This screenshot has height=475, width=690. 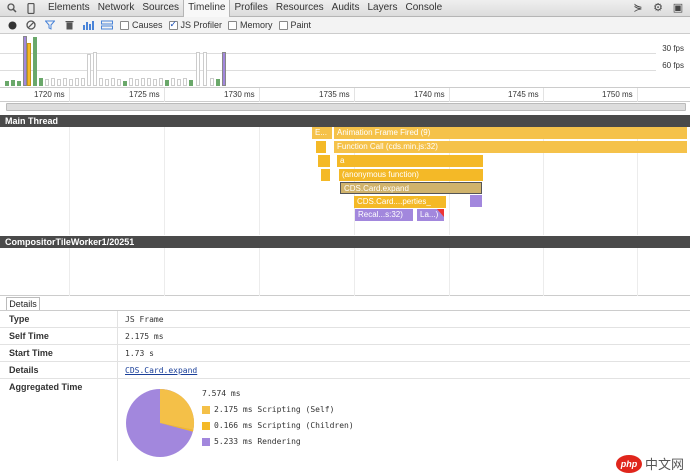 I want to click on js-profiler-checkbox: JS Profiler, so click(x=195, y=24).